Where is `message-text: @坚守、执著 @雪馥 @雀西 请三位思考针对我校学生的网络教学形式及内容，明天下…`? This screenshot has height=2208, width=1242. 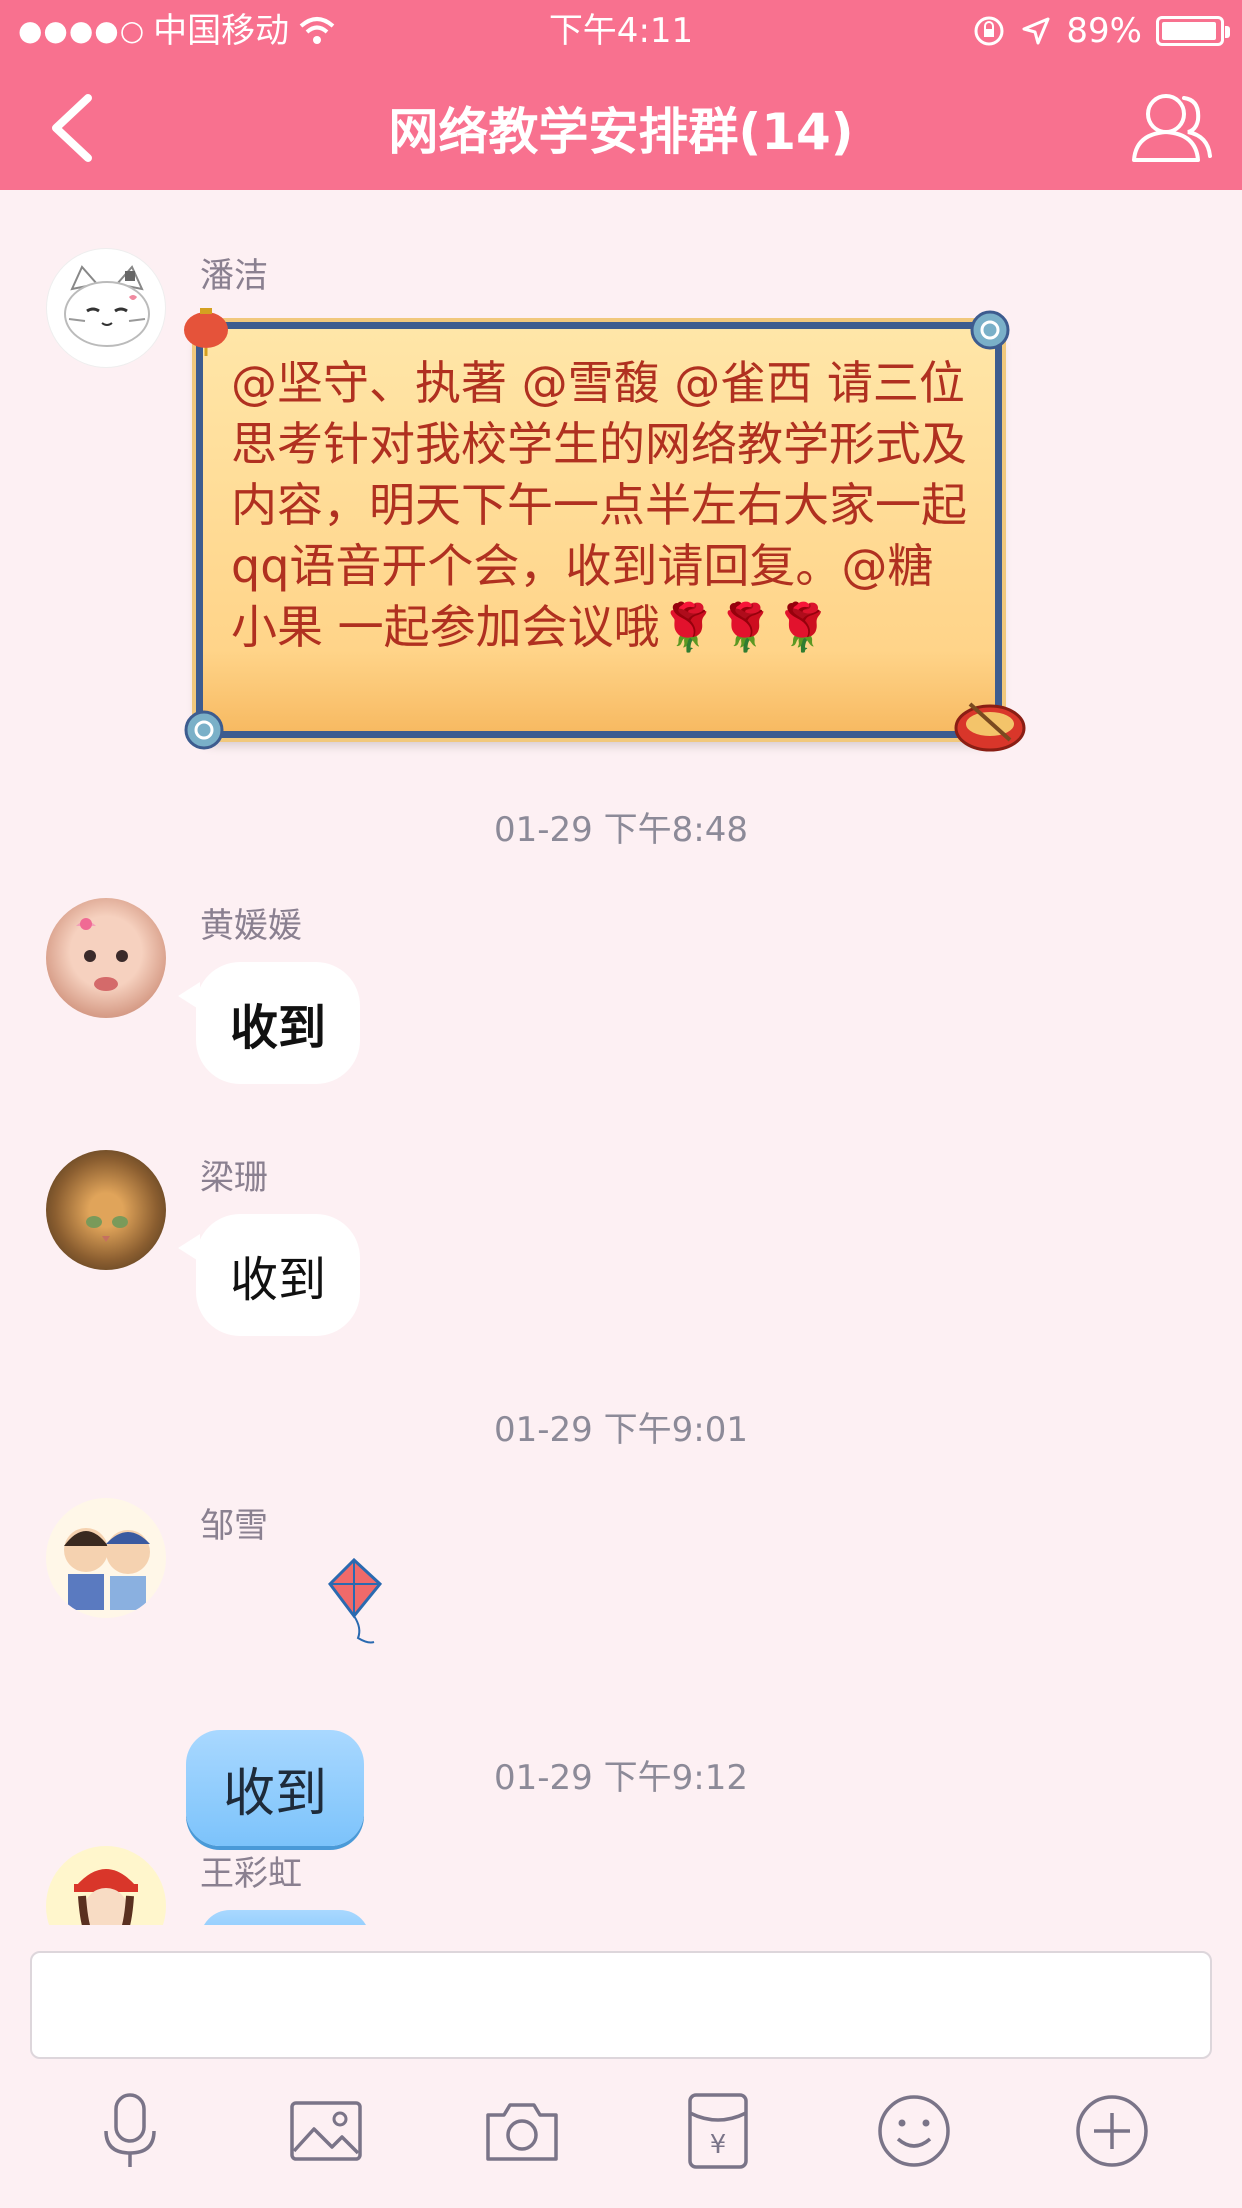 message-text: @坚守、执著 @雪馥 @雀西 请三位思考针对我校学生的网络教学形式及内容，明天下… is located at coordinates (599, 505).